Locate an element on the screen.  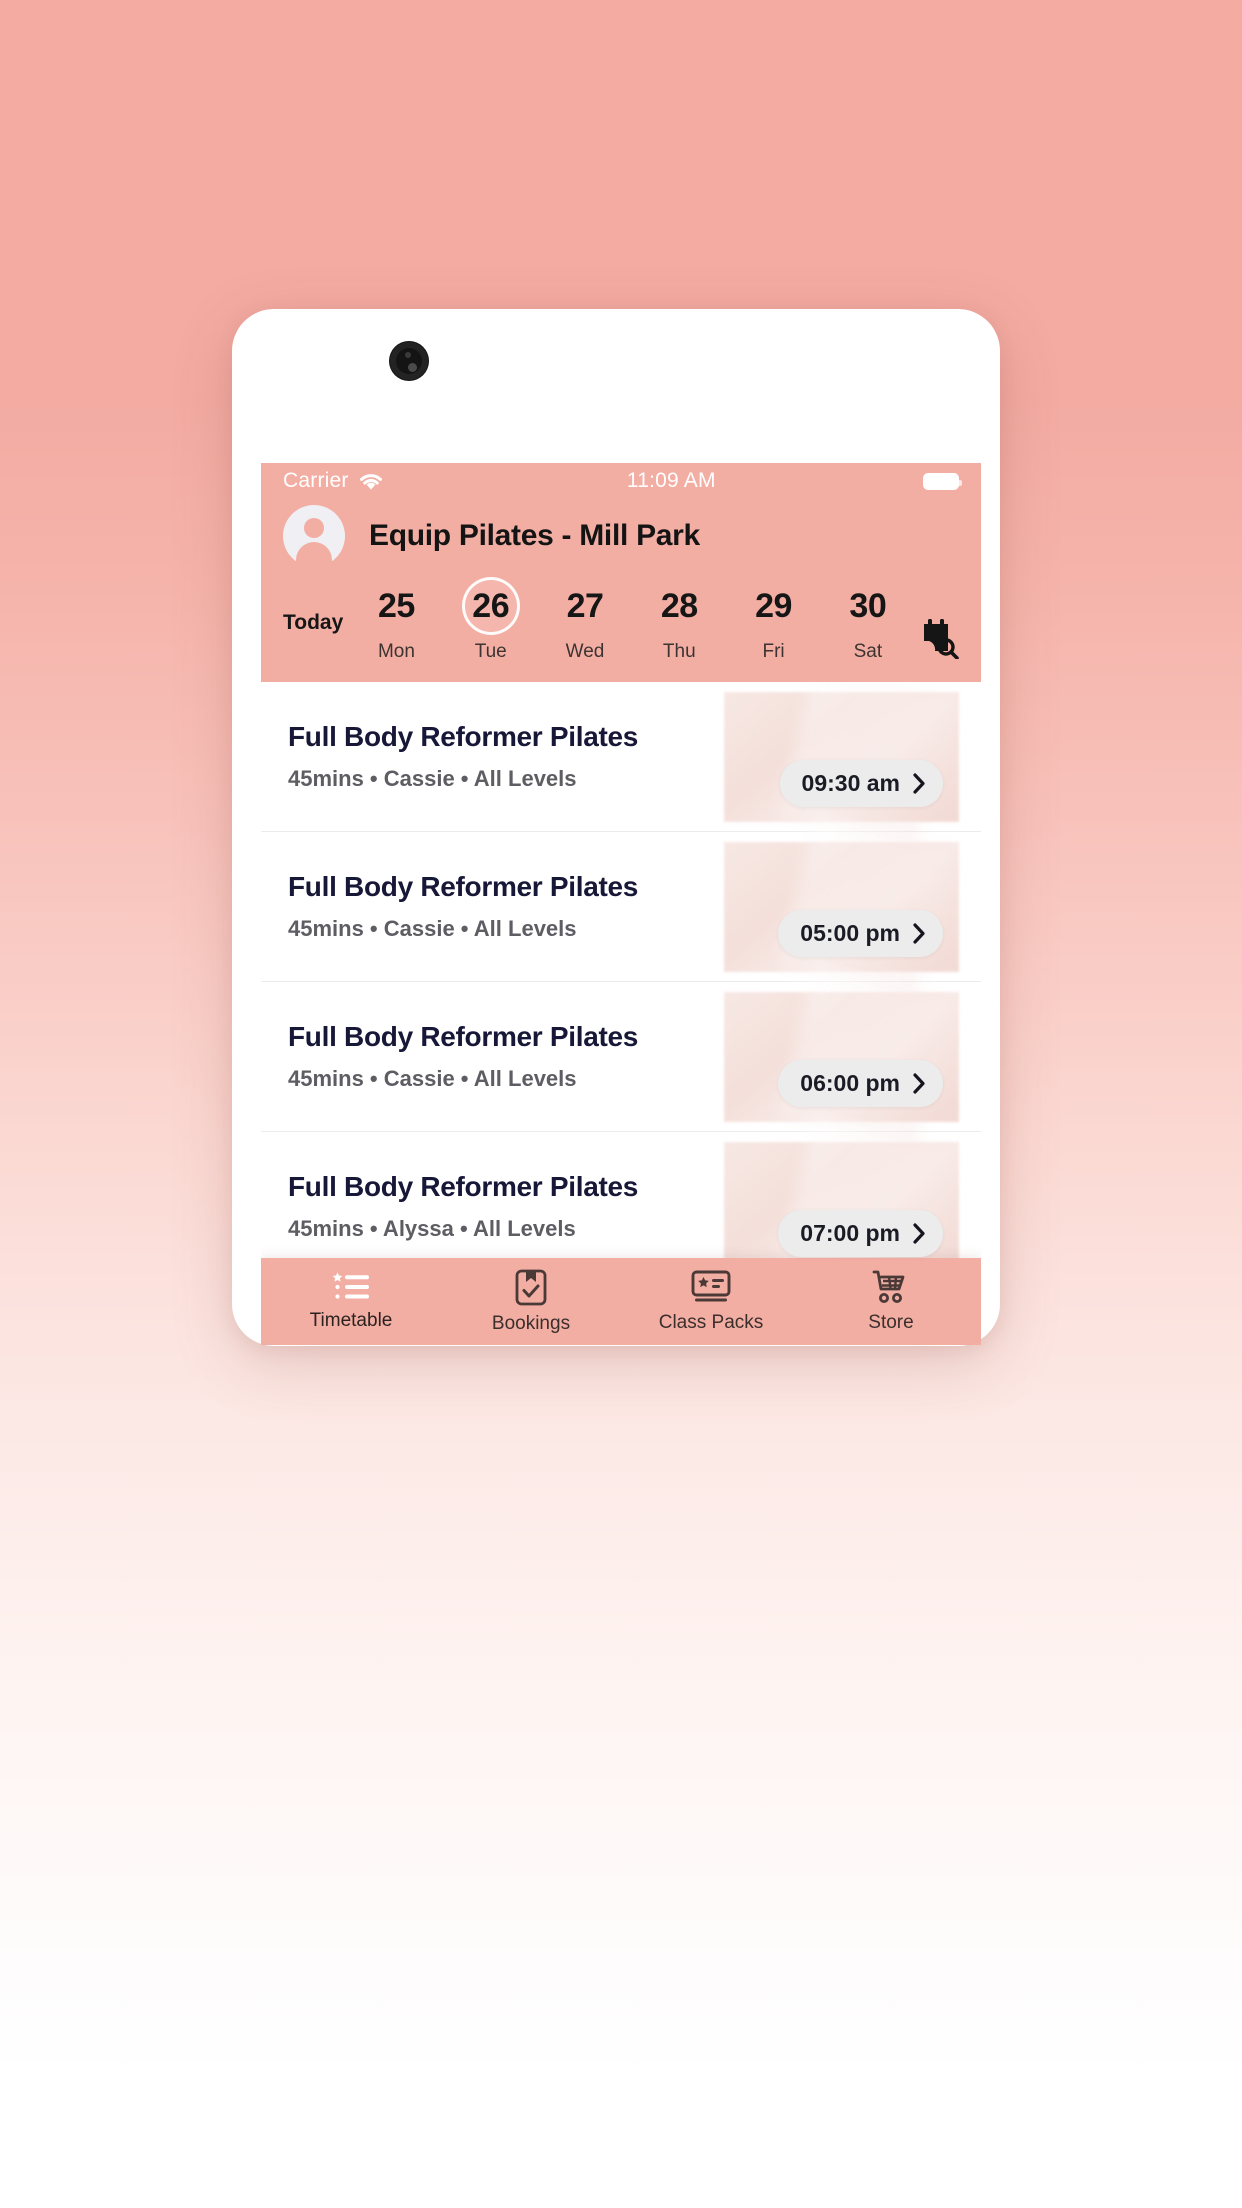
status-bar-clock: 11:09 AM is located at coordinates (671, 480).